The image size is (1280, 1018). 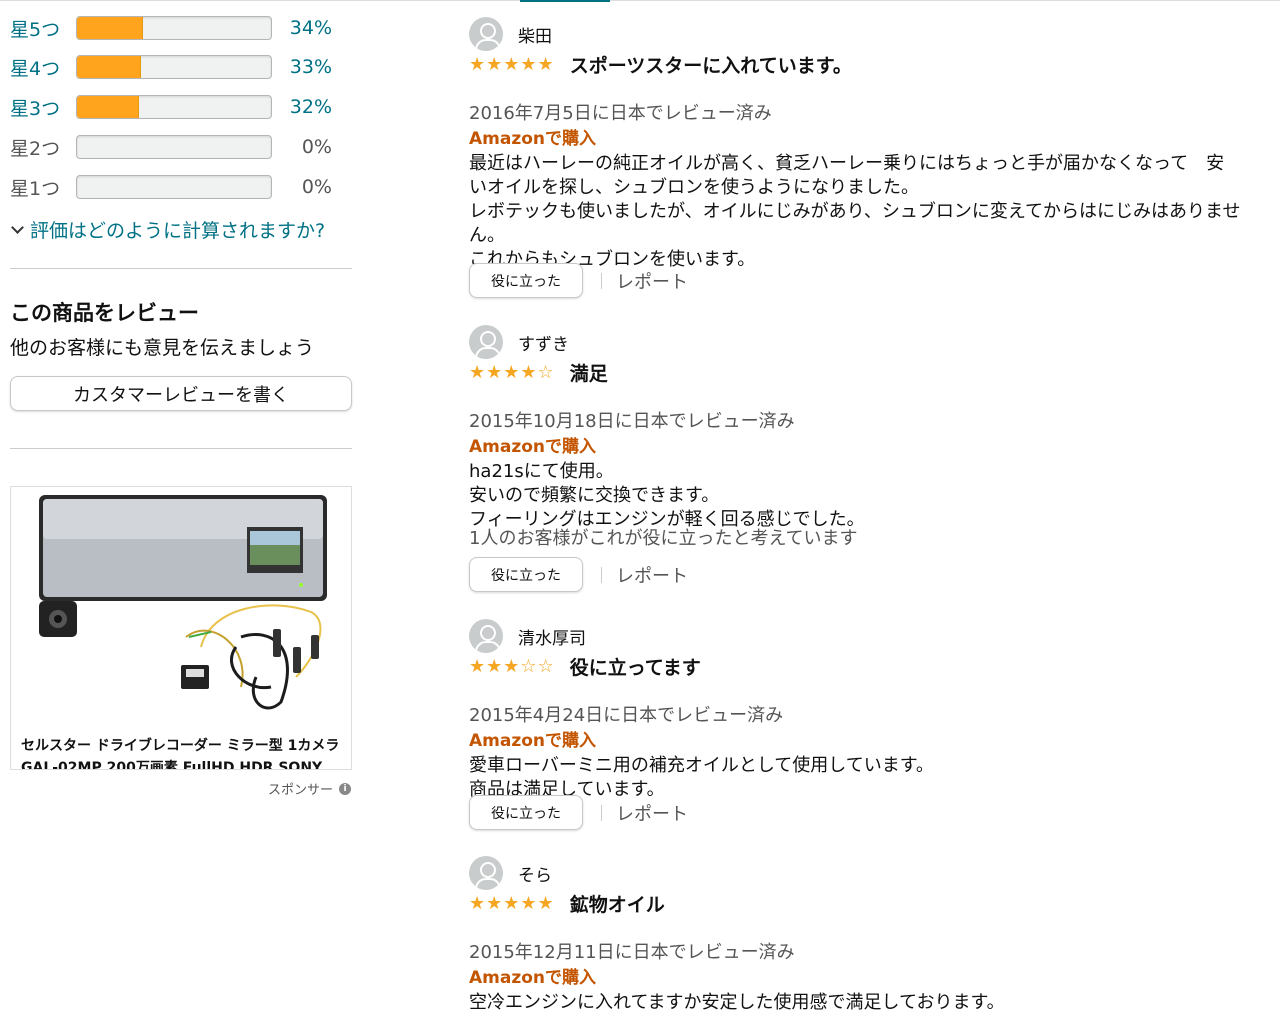 What do you see at coordinates (181, 393) in the screenshot?
I see `write-review-button: カスタマーレビューを書く` at bounding box center [181, 393].